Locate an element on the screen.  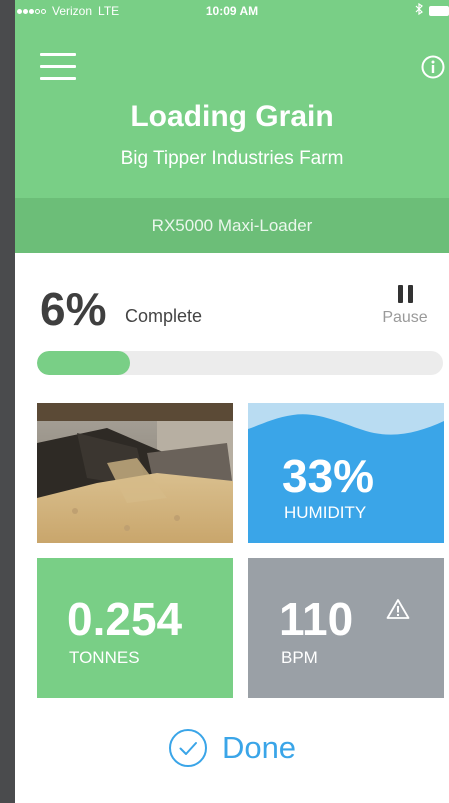
loading-photo is located at coordinates (135, 473).